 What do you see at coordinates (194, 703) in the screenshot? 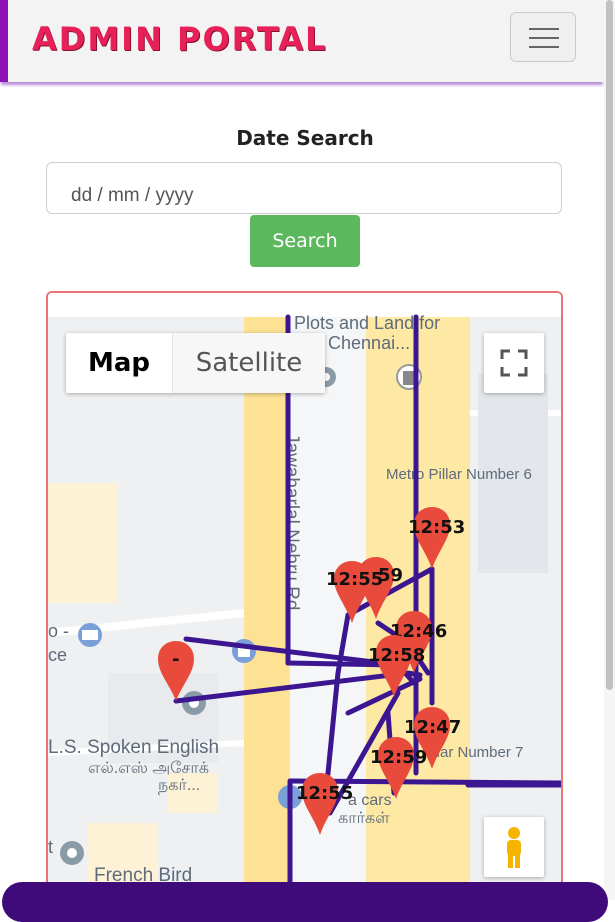
I see `poi-location-icon` at bounding box center [194, 703].